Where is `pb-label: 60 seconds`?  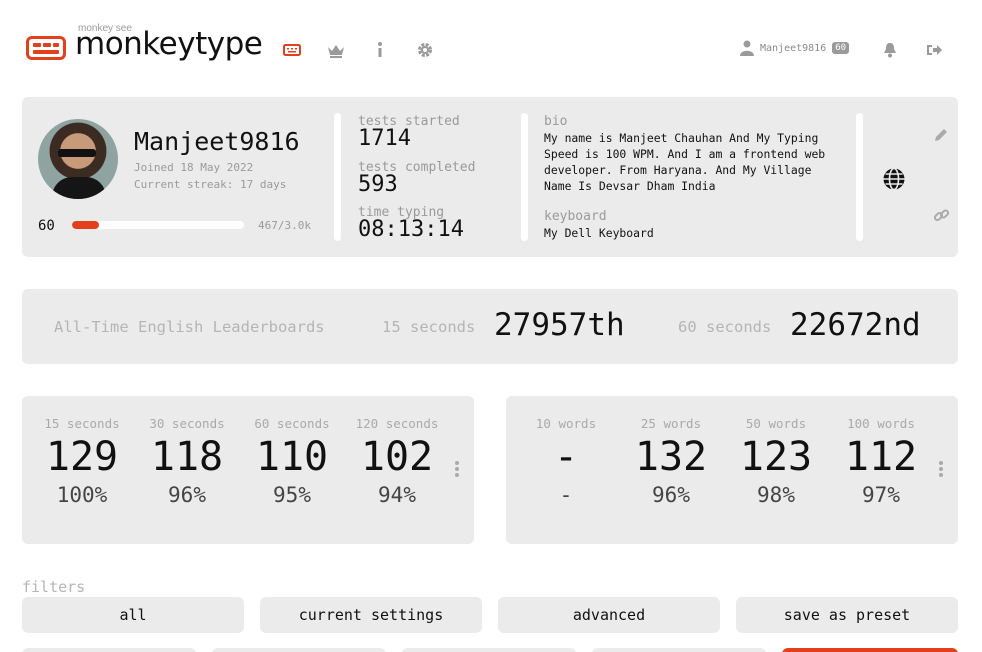
pb-label: 60 seconds is located at coordinates (292, 423).